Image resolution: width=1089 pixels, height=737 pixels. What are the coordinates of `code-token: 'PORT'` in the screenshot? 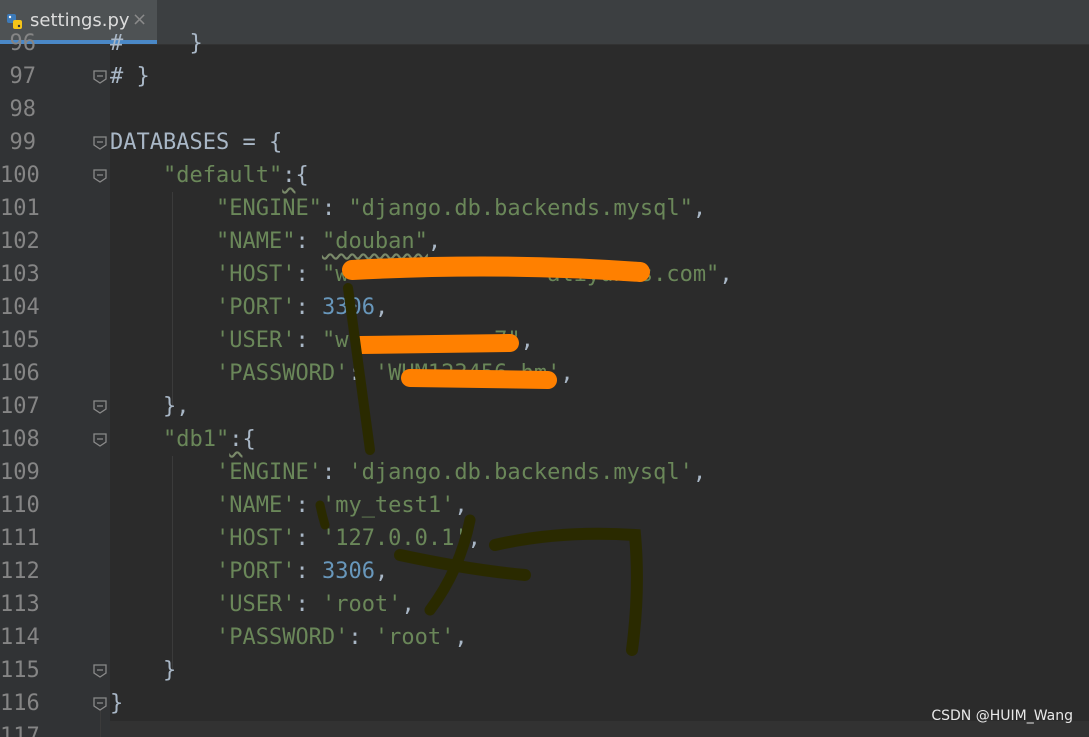 It's located at (255, 571).